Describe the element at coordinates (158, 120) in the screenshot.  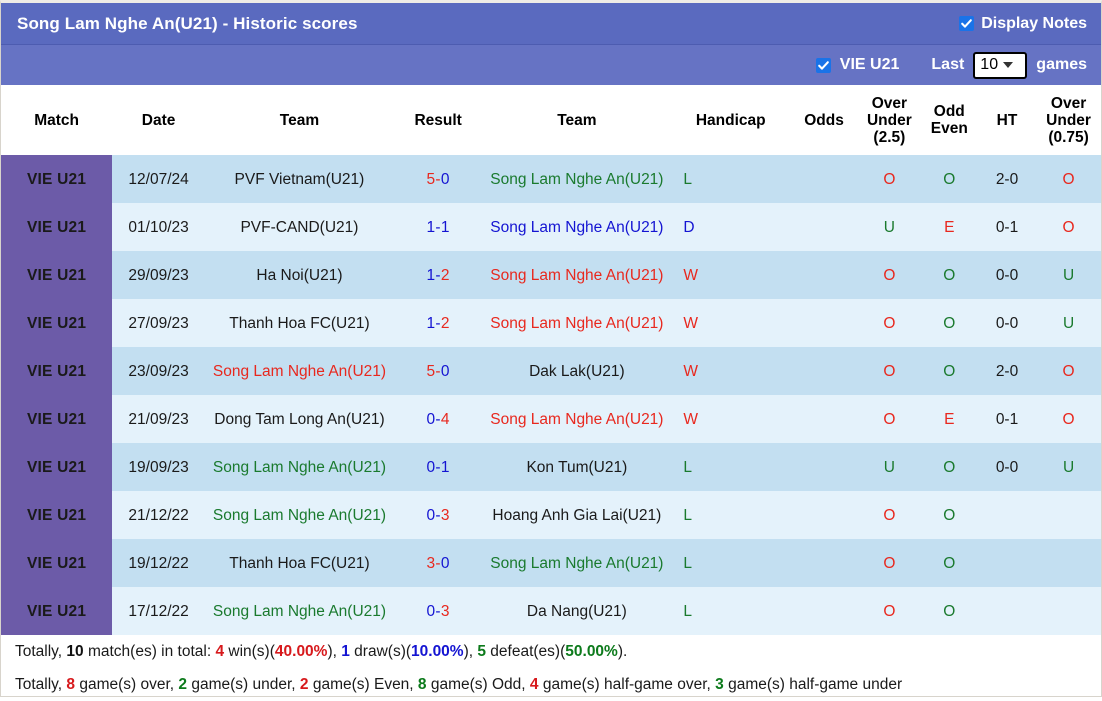
I see `column-header-date: Date` at that location.